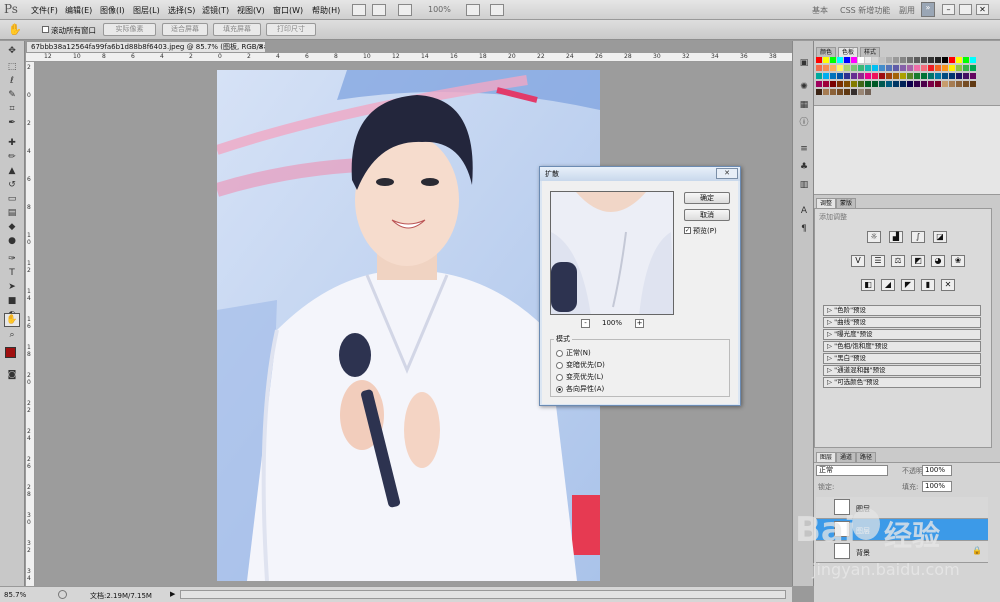 This screenshot has height=602, width=1000. Describe the element at coordinates (948, 9) in the screenshot. I see `minimize-icon: –` at that location.